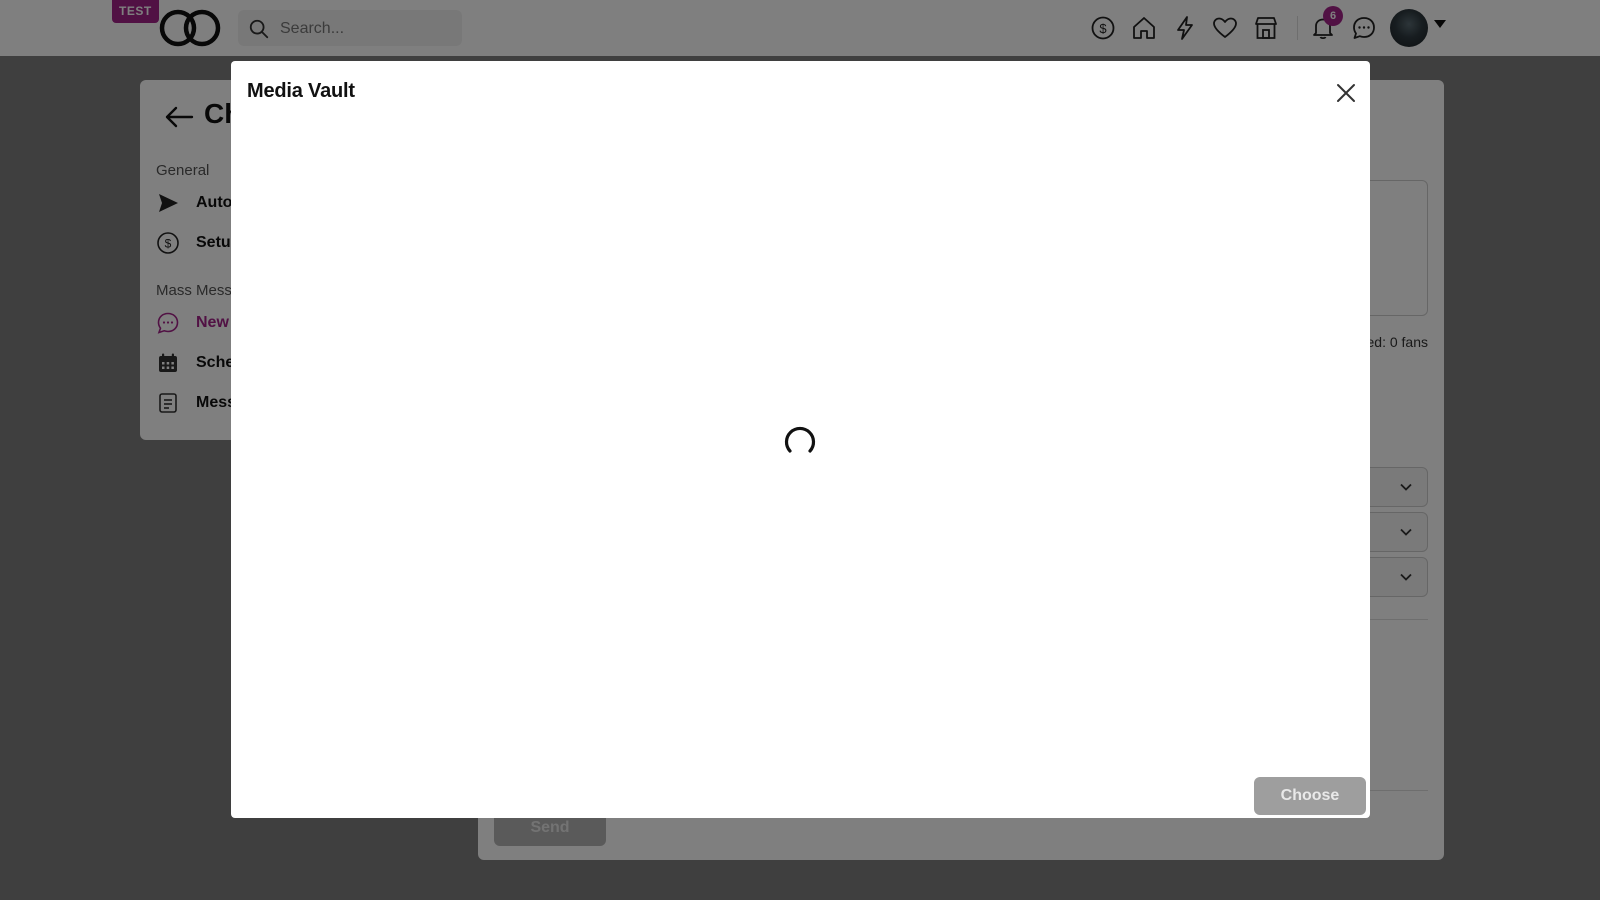 The image size is (1600, 900). What do you see at coordinates (1346, 93) in the screenshot?
I see `close-icon` at bounding box center [1346, 93].